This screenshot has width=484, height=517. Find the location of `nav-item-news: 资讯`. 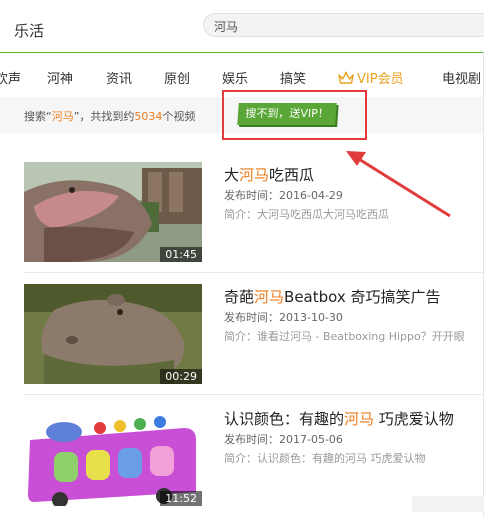

nav-item-news: 资讯 is located at coordinates (119, 77).